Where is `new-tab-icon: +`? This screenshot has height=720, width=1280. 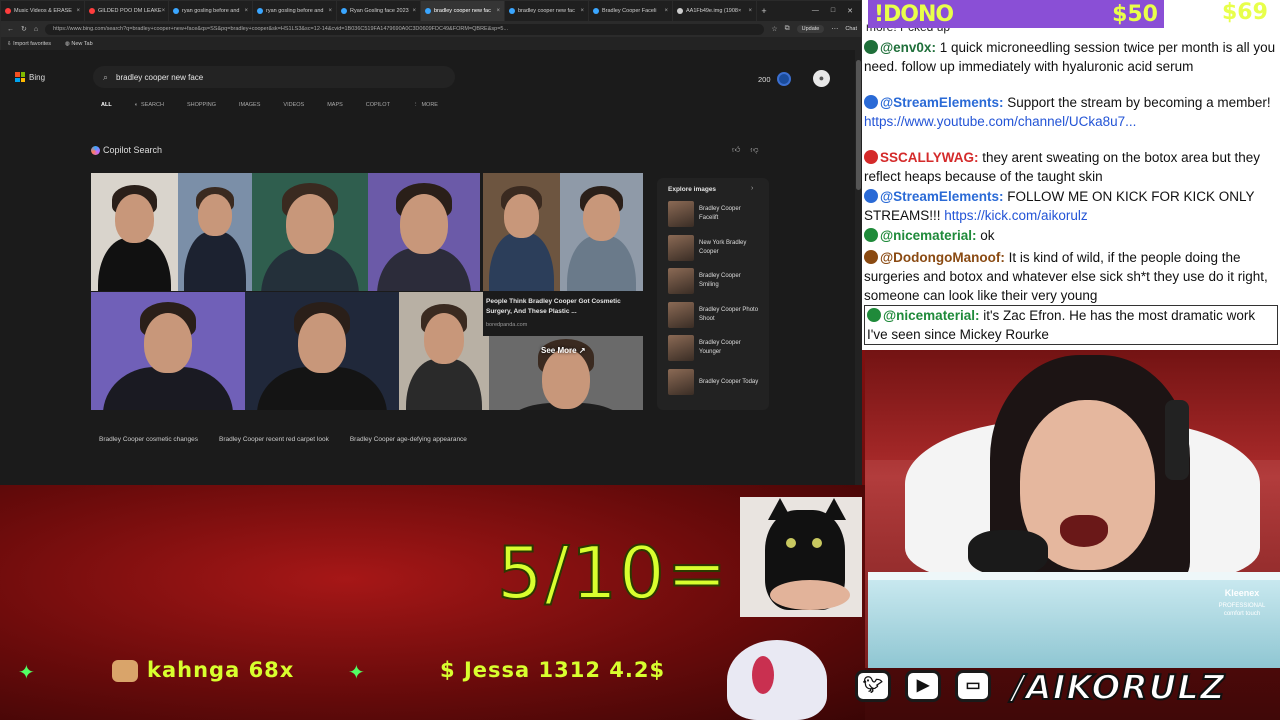 new-tab-icon: + is located at coordinates (764, 11).